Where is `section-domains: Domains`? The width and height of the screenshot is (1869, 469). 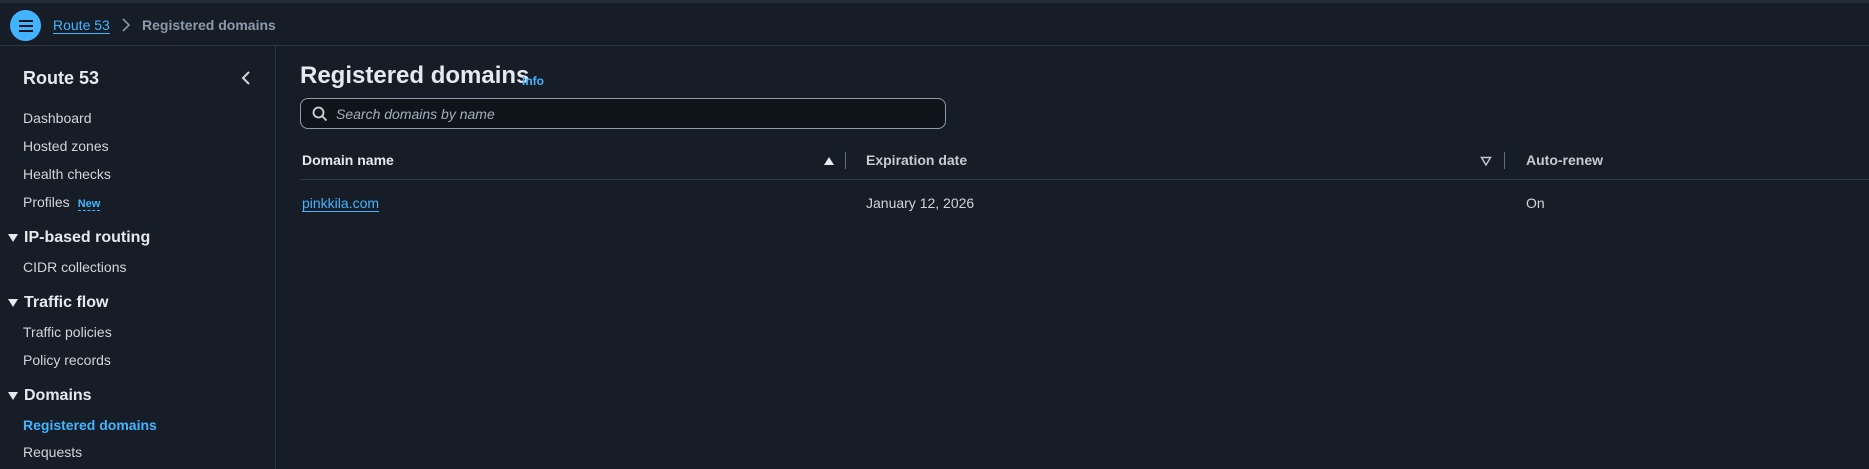 section-domains: Domains is located at coordinates (50, 396).